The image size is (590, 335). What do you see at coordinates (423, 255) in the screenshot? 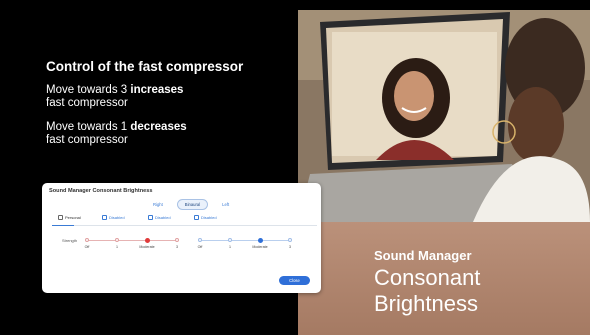
I see `caption-subtitle: Sound Manager` at bounding box center [423, 255].